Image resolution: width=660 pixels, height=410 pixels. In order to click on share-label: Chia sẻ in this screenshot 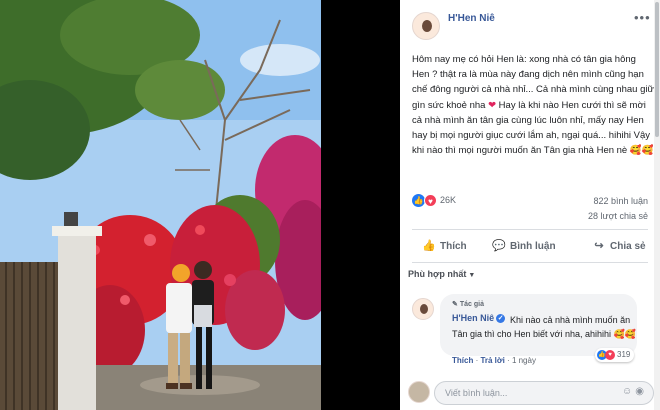, I will do `click(628, 246)`.